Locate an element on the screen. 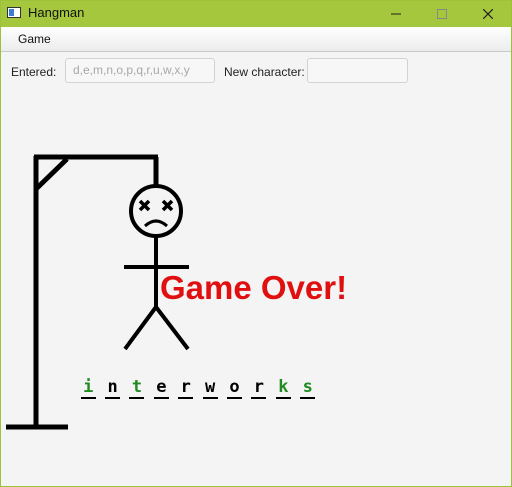 Image resolution: width=512 pixels, height=487 pixels. frown-mouth is located at coordinates (156, 223).